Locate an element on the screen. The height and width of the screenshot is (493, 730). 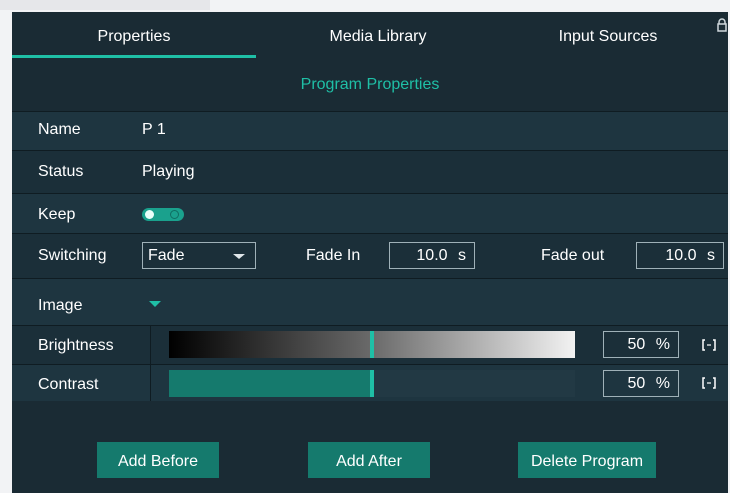
add-before-button: Add Before is located at coordinates (158, 460).